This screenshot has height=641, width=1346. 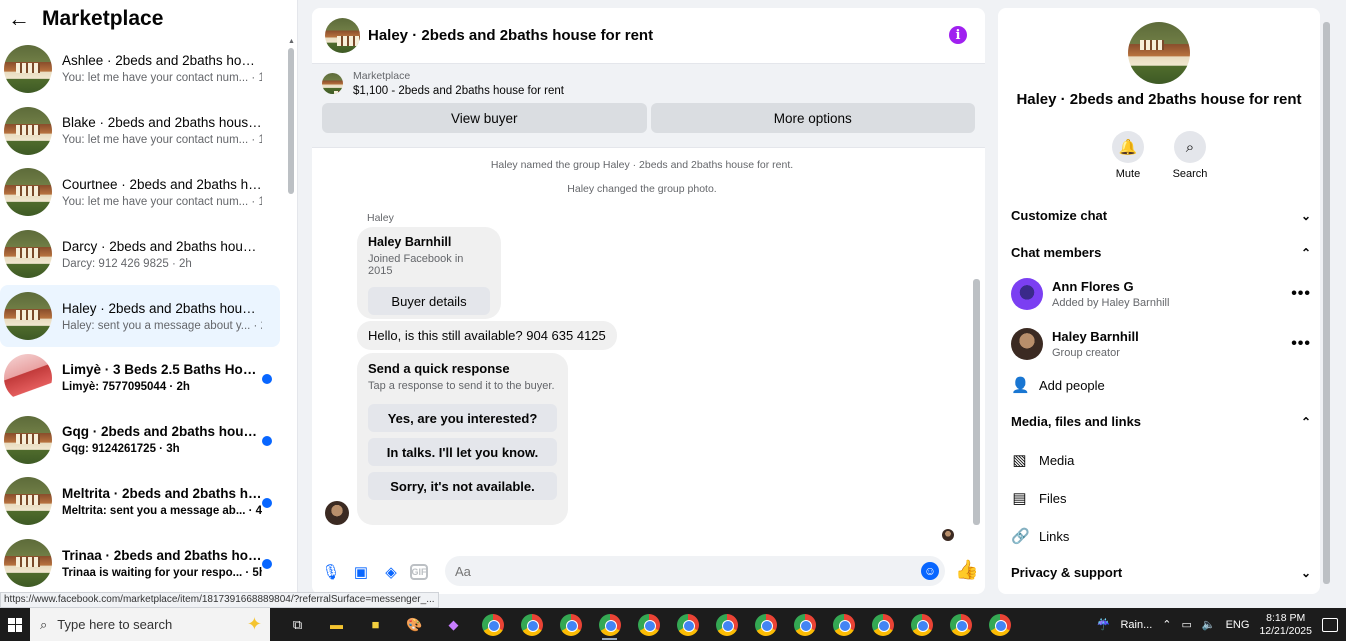 I want to click on task-view-icon: ⧉, so click(x=297, y=624).